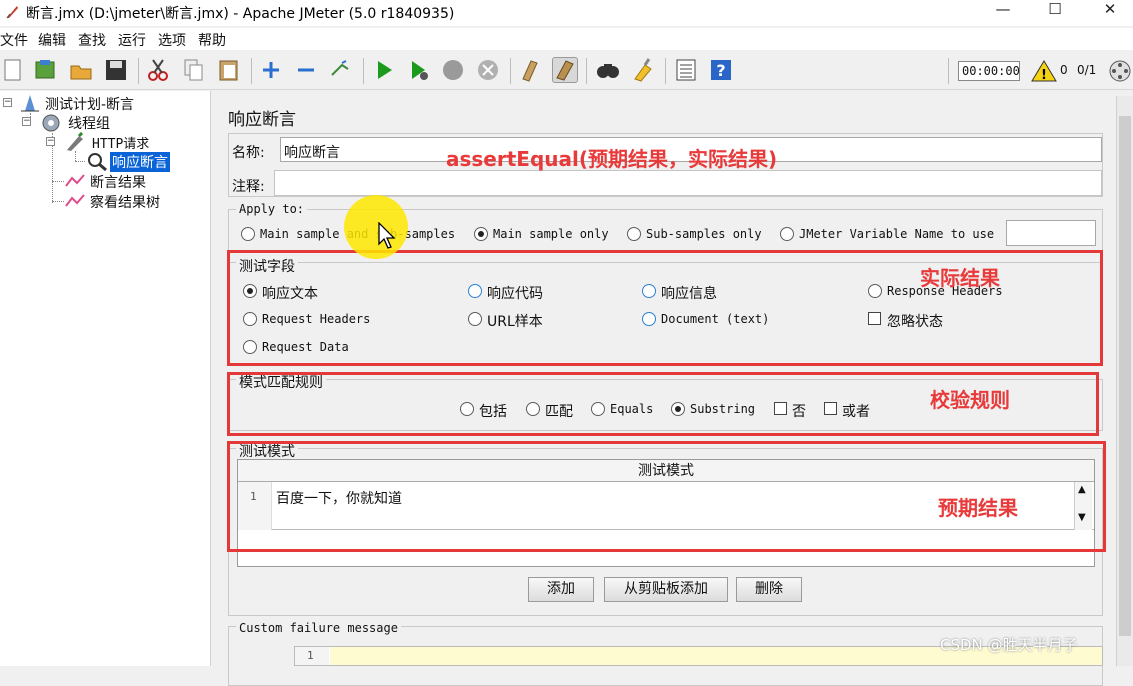 The image size is (1133, 686). What do you see at coordinates (978, 508) in the screenshot?
I see `annotation-expected-result: 预期结果` at bounding box center [978, 508].